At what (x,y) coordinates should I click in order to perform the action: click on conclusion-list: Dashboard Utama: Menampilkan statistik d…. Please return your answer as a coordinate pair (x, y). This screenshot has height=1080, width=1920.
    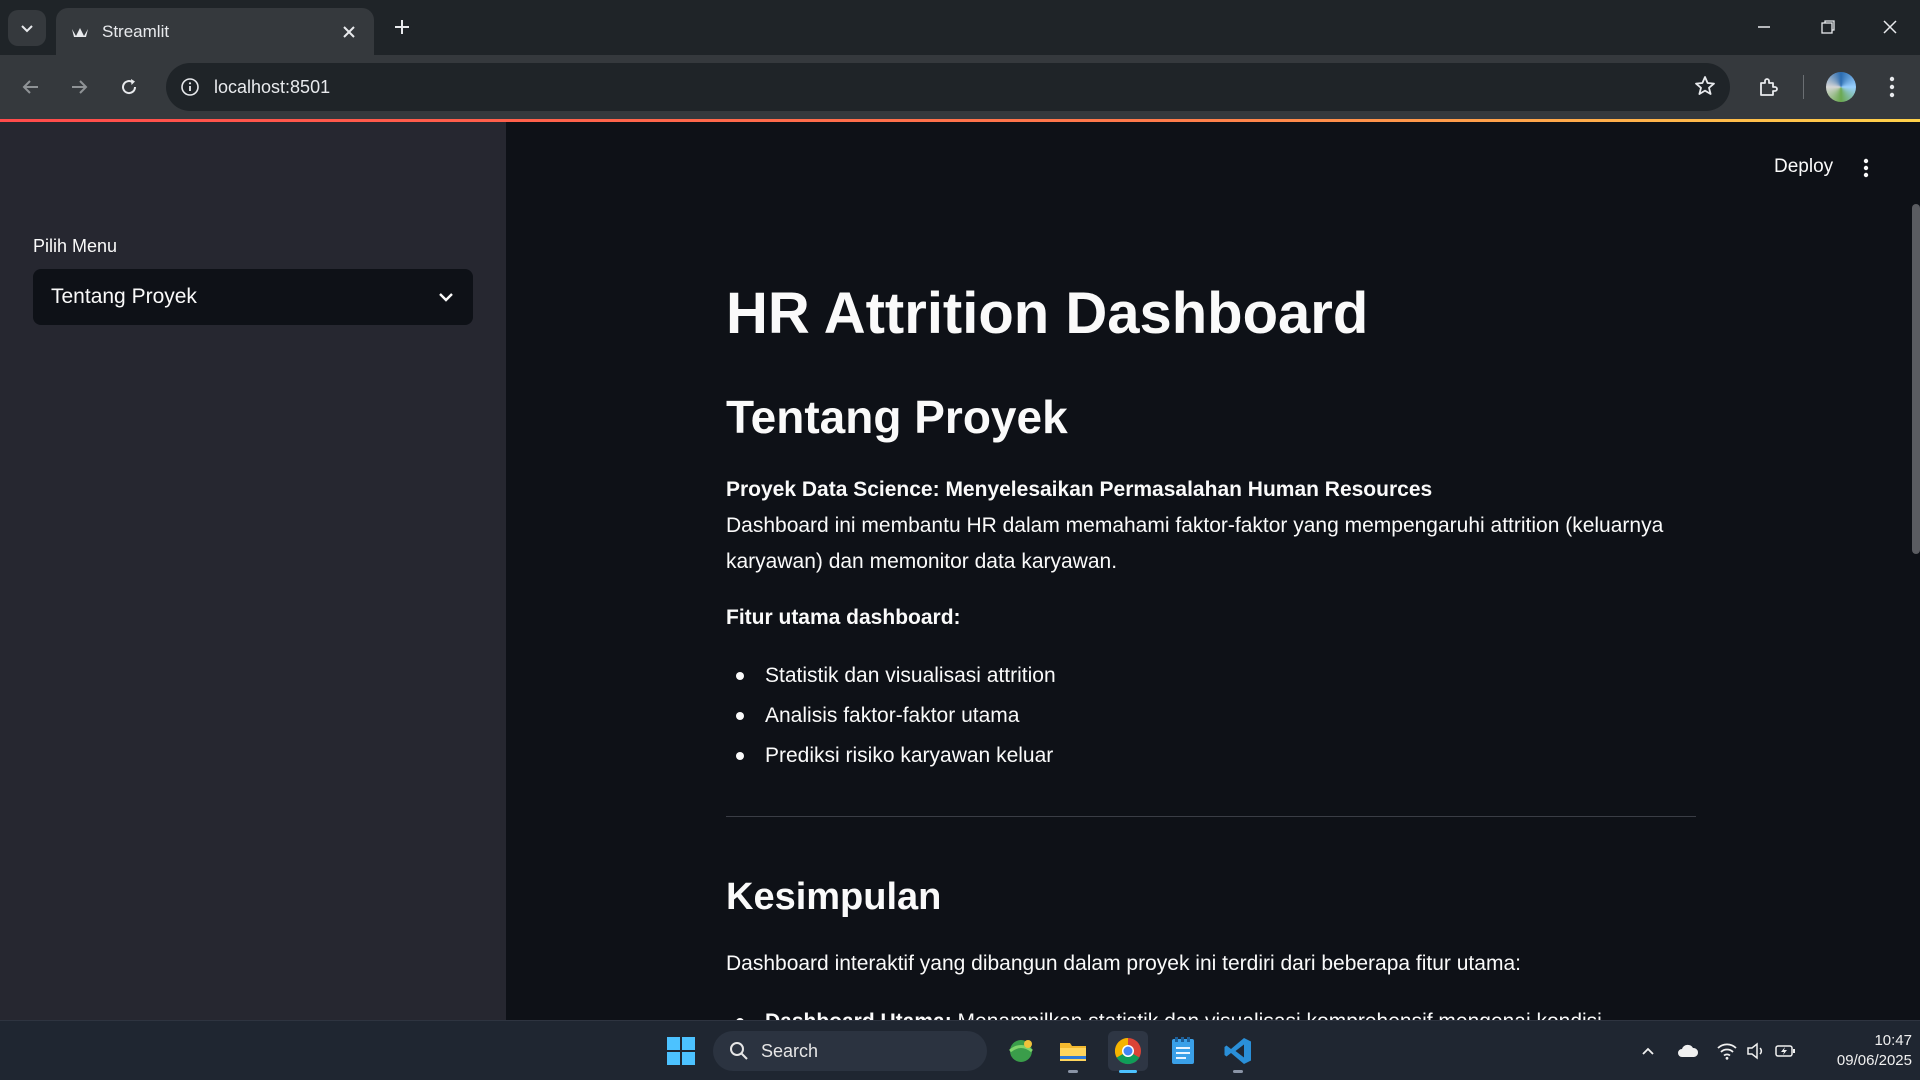
    Looking at the image, I should click on (1211, 1011).